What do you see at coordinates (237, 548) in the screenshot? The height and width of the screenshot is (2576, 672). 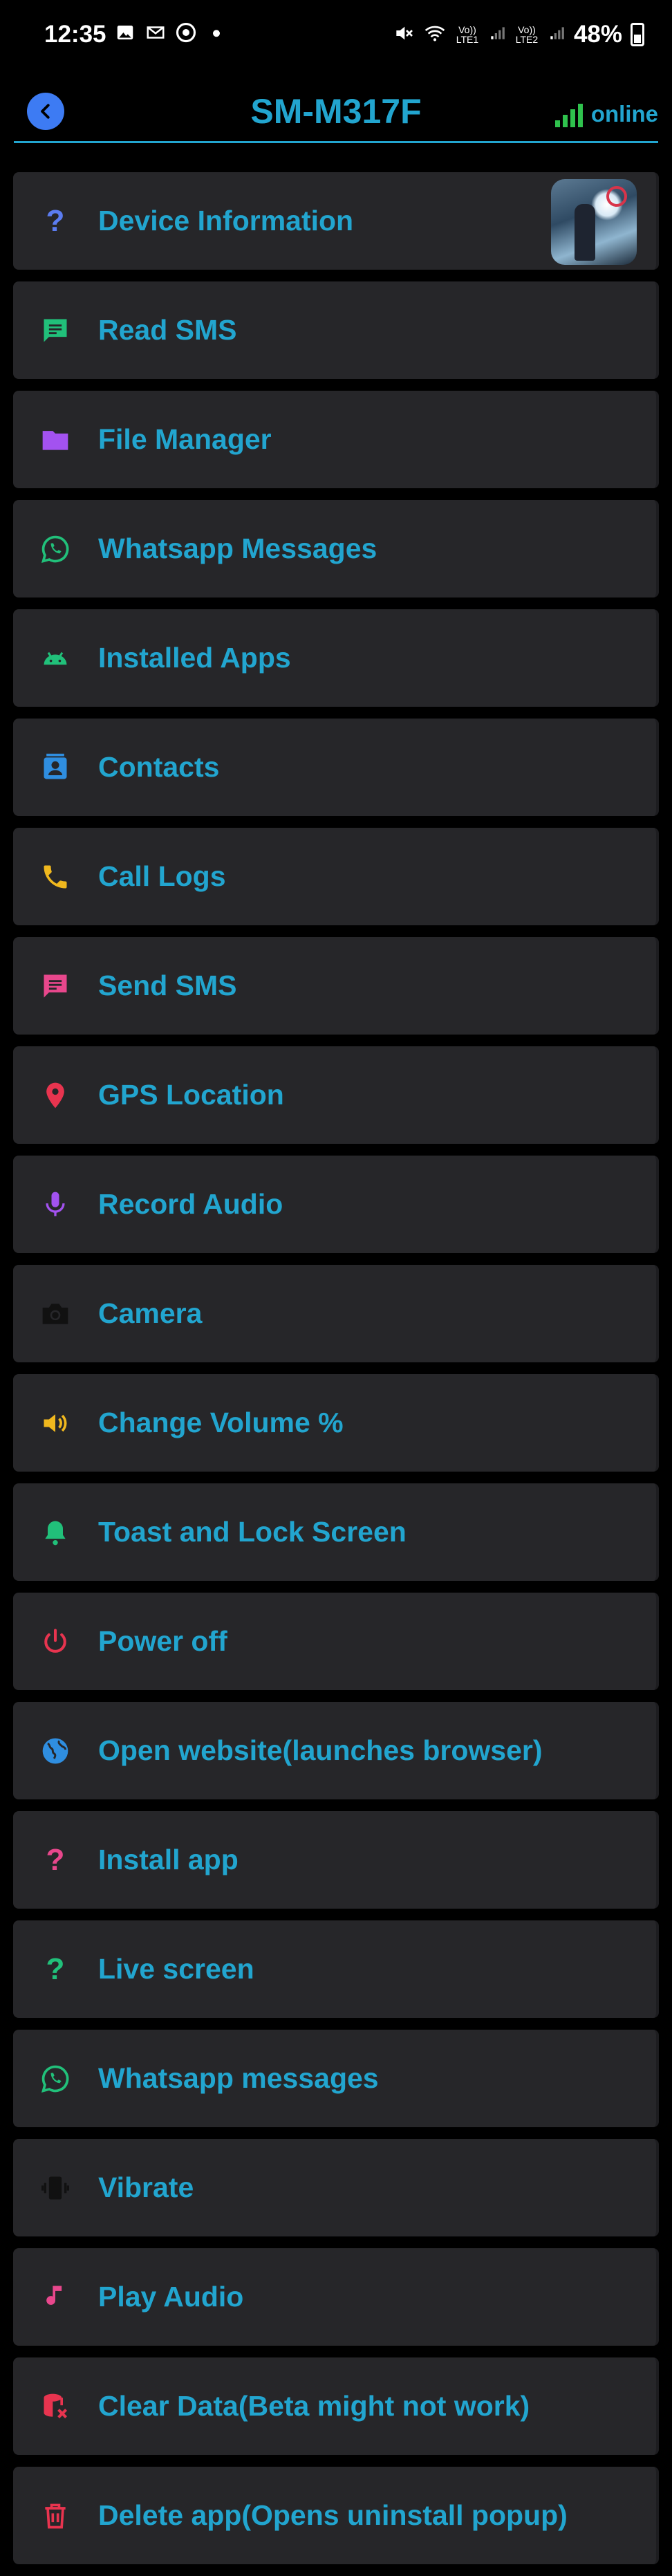 I see `menu-item-label: Whatsapp Messages` at bounding box center [237, 548].